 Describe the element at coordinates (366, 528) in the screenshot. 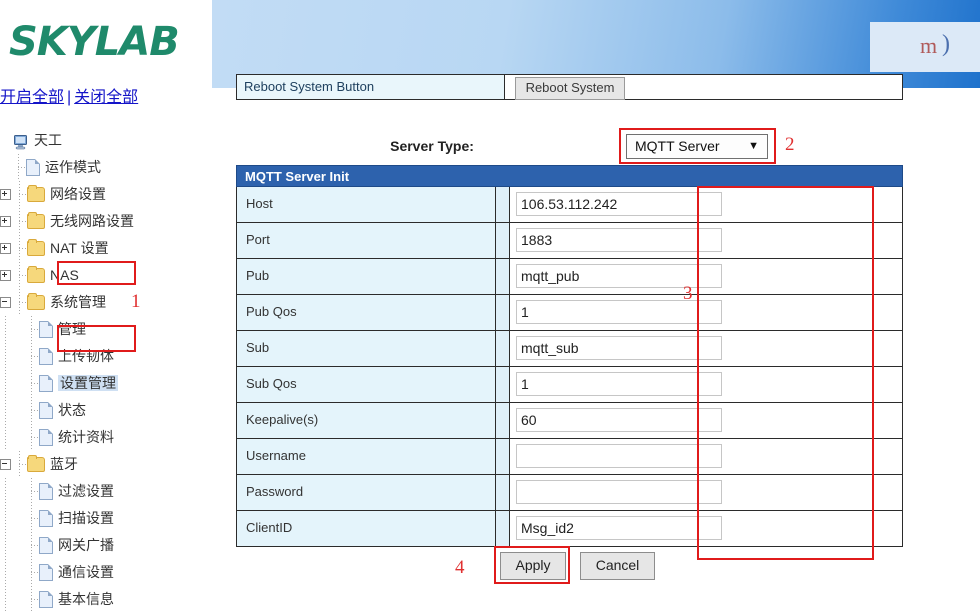

I see `field-label: ClientID` at that location.